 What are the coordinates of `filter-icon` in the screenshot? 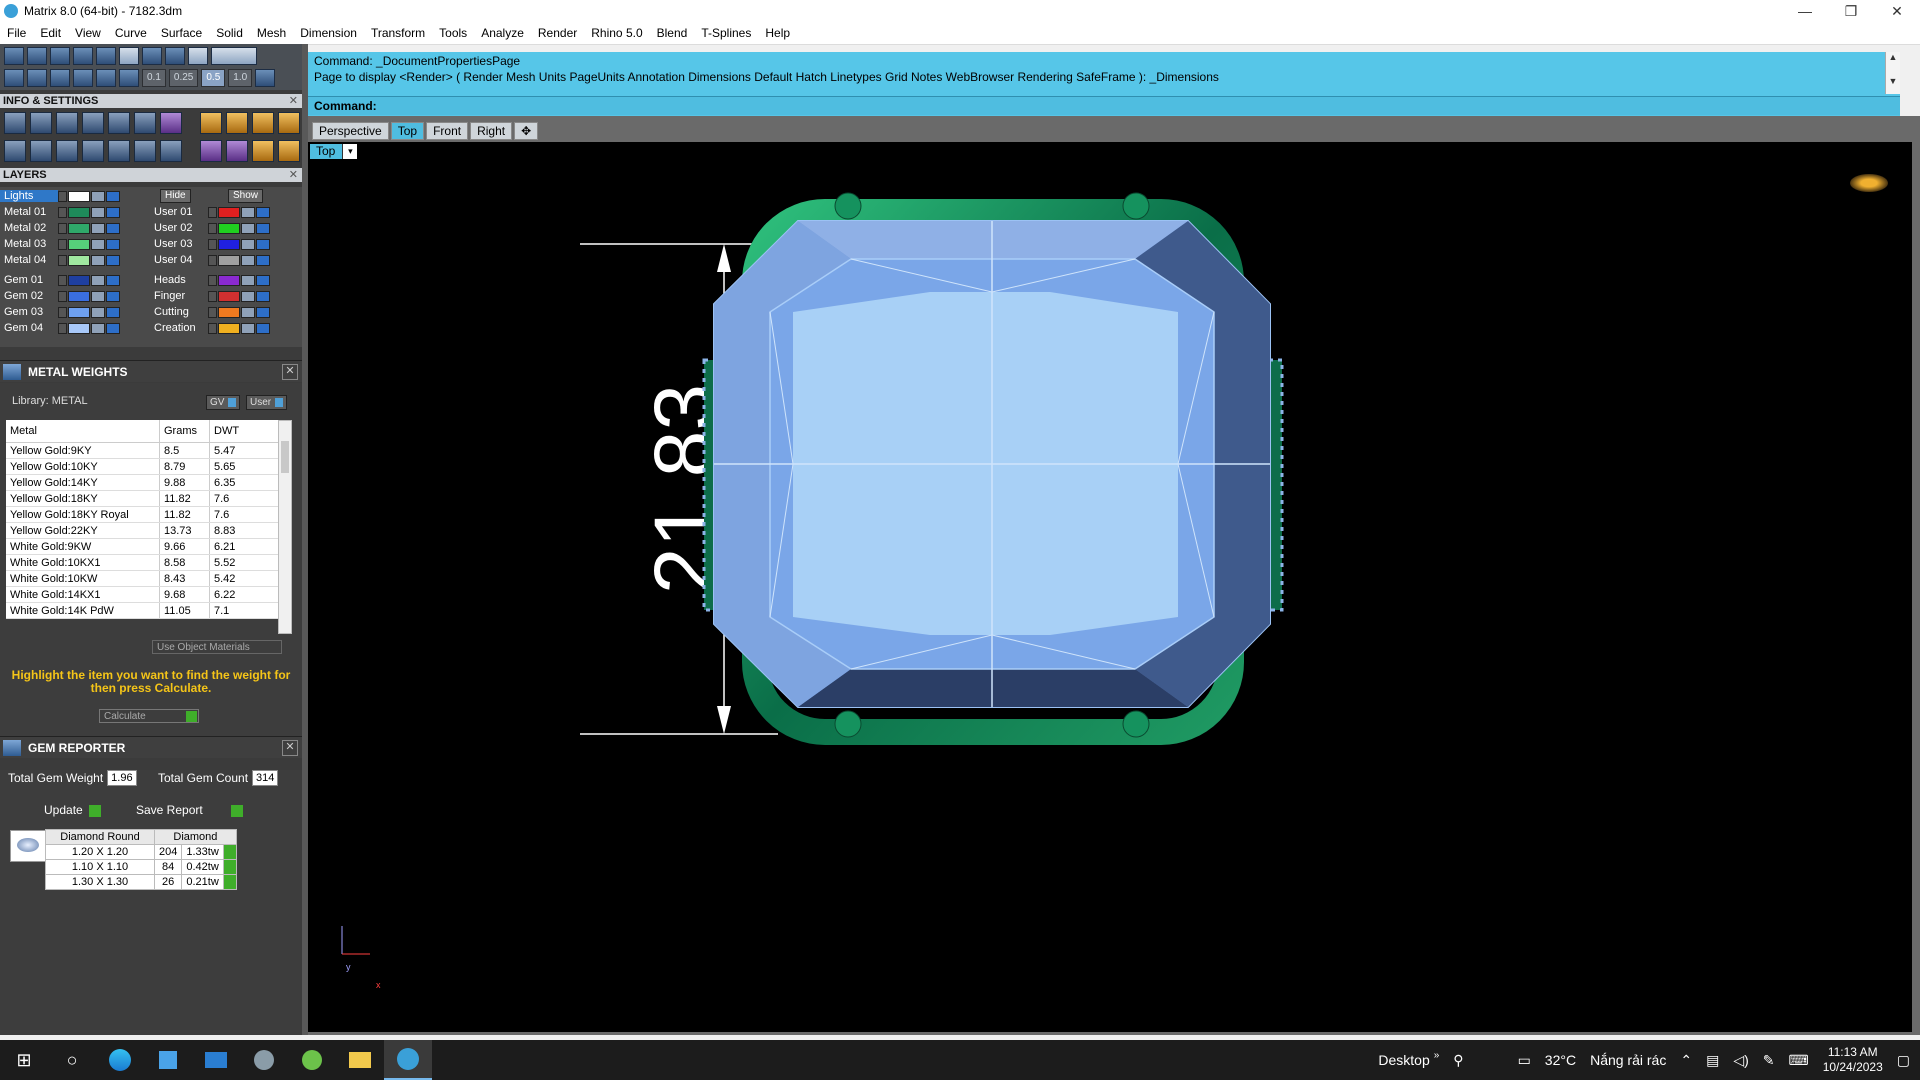 It's located at (119, 151).